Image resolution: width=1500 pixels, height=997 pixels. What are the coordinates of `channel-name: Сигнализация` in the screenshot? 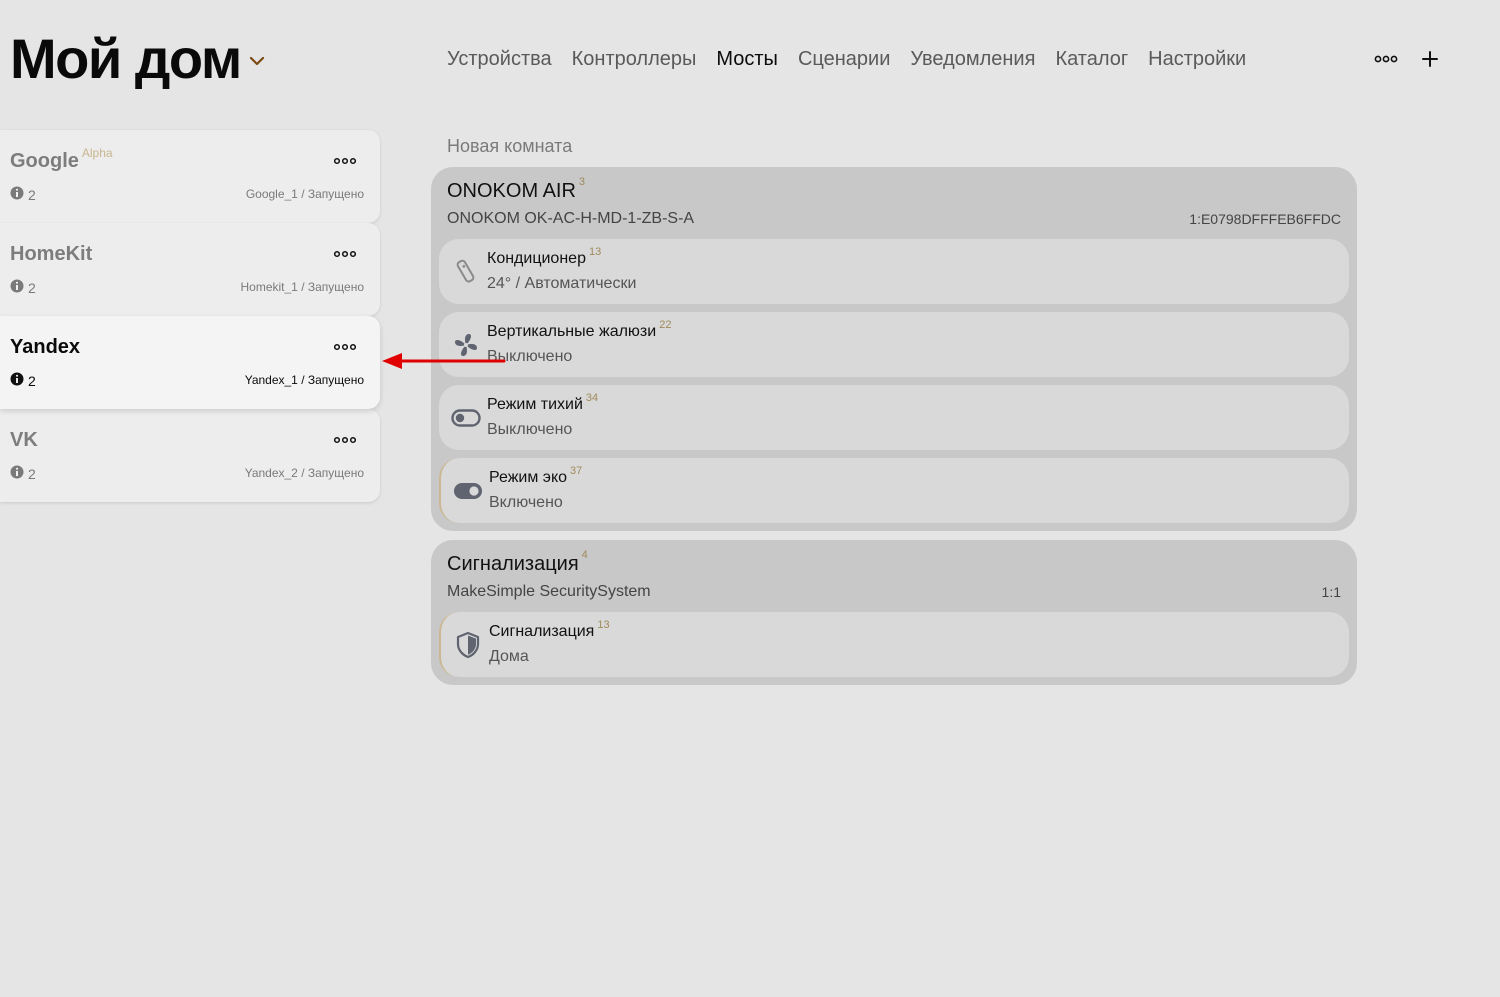 It's located at (542, 631).